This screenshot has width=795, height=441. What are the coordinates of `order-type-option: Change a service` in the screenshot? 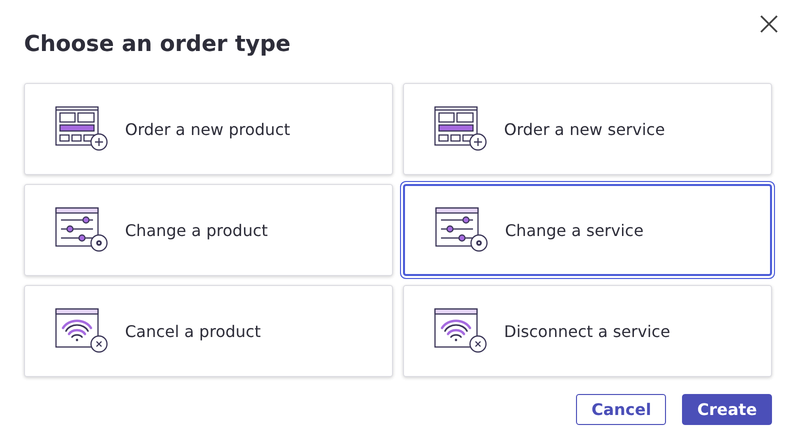 It's located at (587, 230).